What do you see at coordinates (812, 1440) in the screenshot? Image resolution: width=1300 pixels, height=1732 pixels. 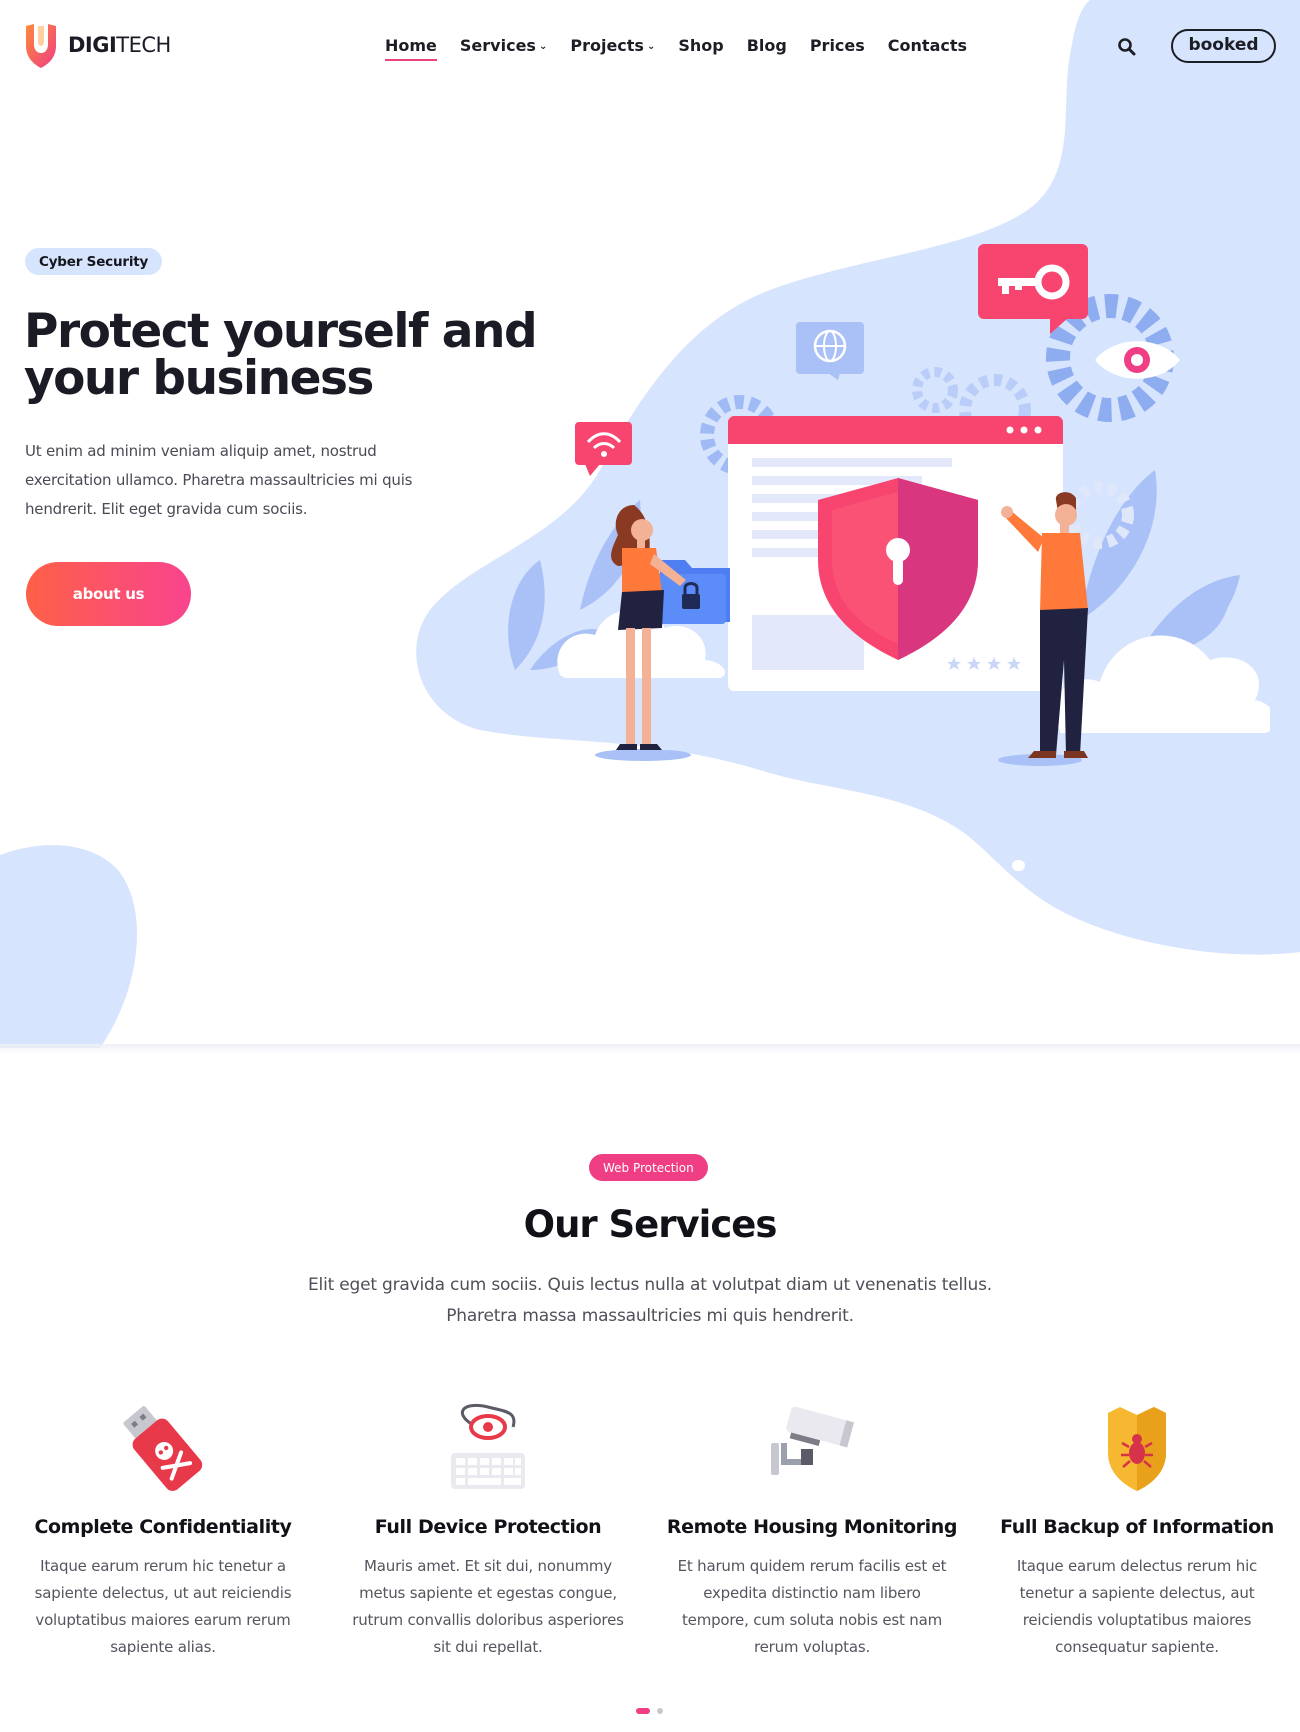 I see `security-camera-icon` at bounding box center [812, 1440].